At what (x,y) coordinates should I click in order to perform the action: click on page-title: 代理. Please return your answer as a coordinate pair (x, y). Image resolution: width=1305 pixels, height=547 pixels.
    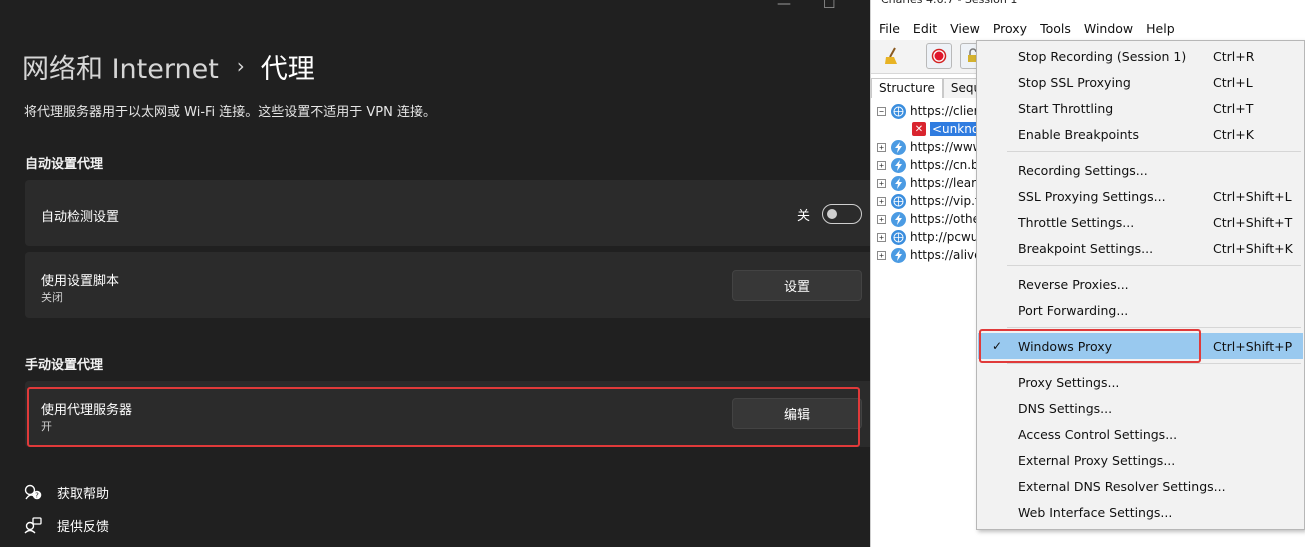
    Looking at the image, I should click on (287, 69).